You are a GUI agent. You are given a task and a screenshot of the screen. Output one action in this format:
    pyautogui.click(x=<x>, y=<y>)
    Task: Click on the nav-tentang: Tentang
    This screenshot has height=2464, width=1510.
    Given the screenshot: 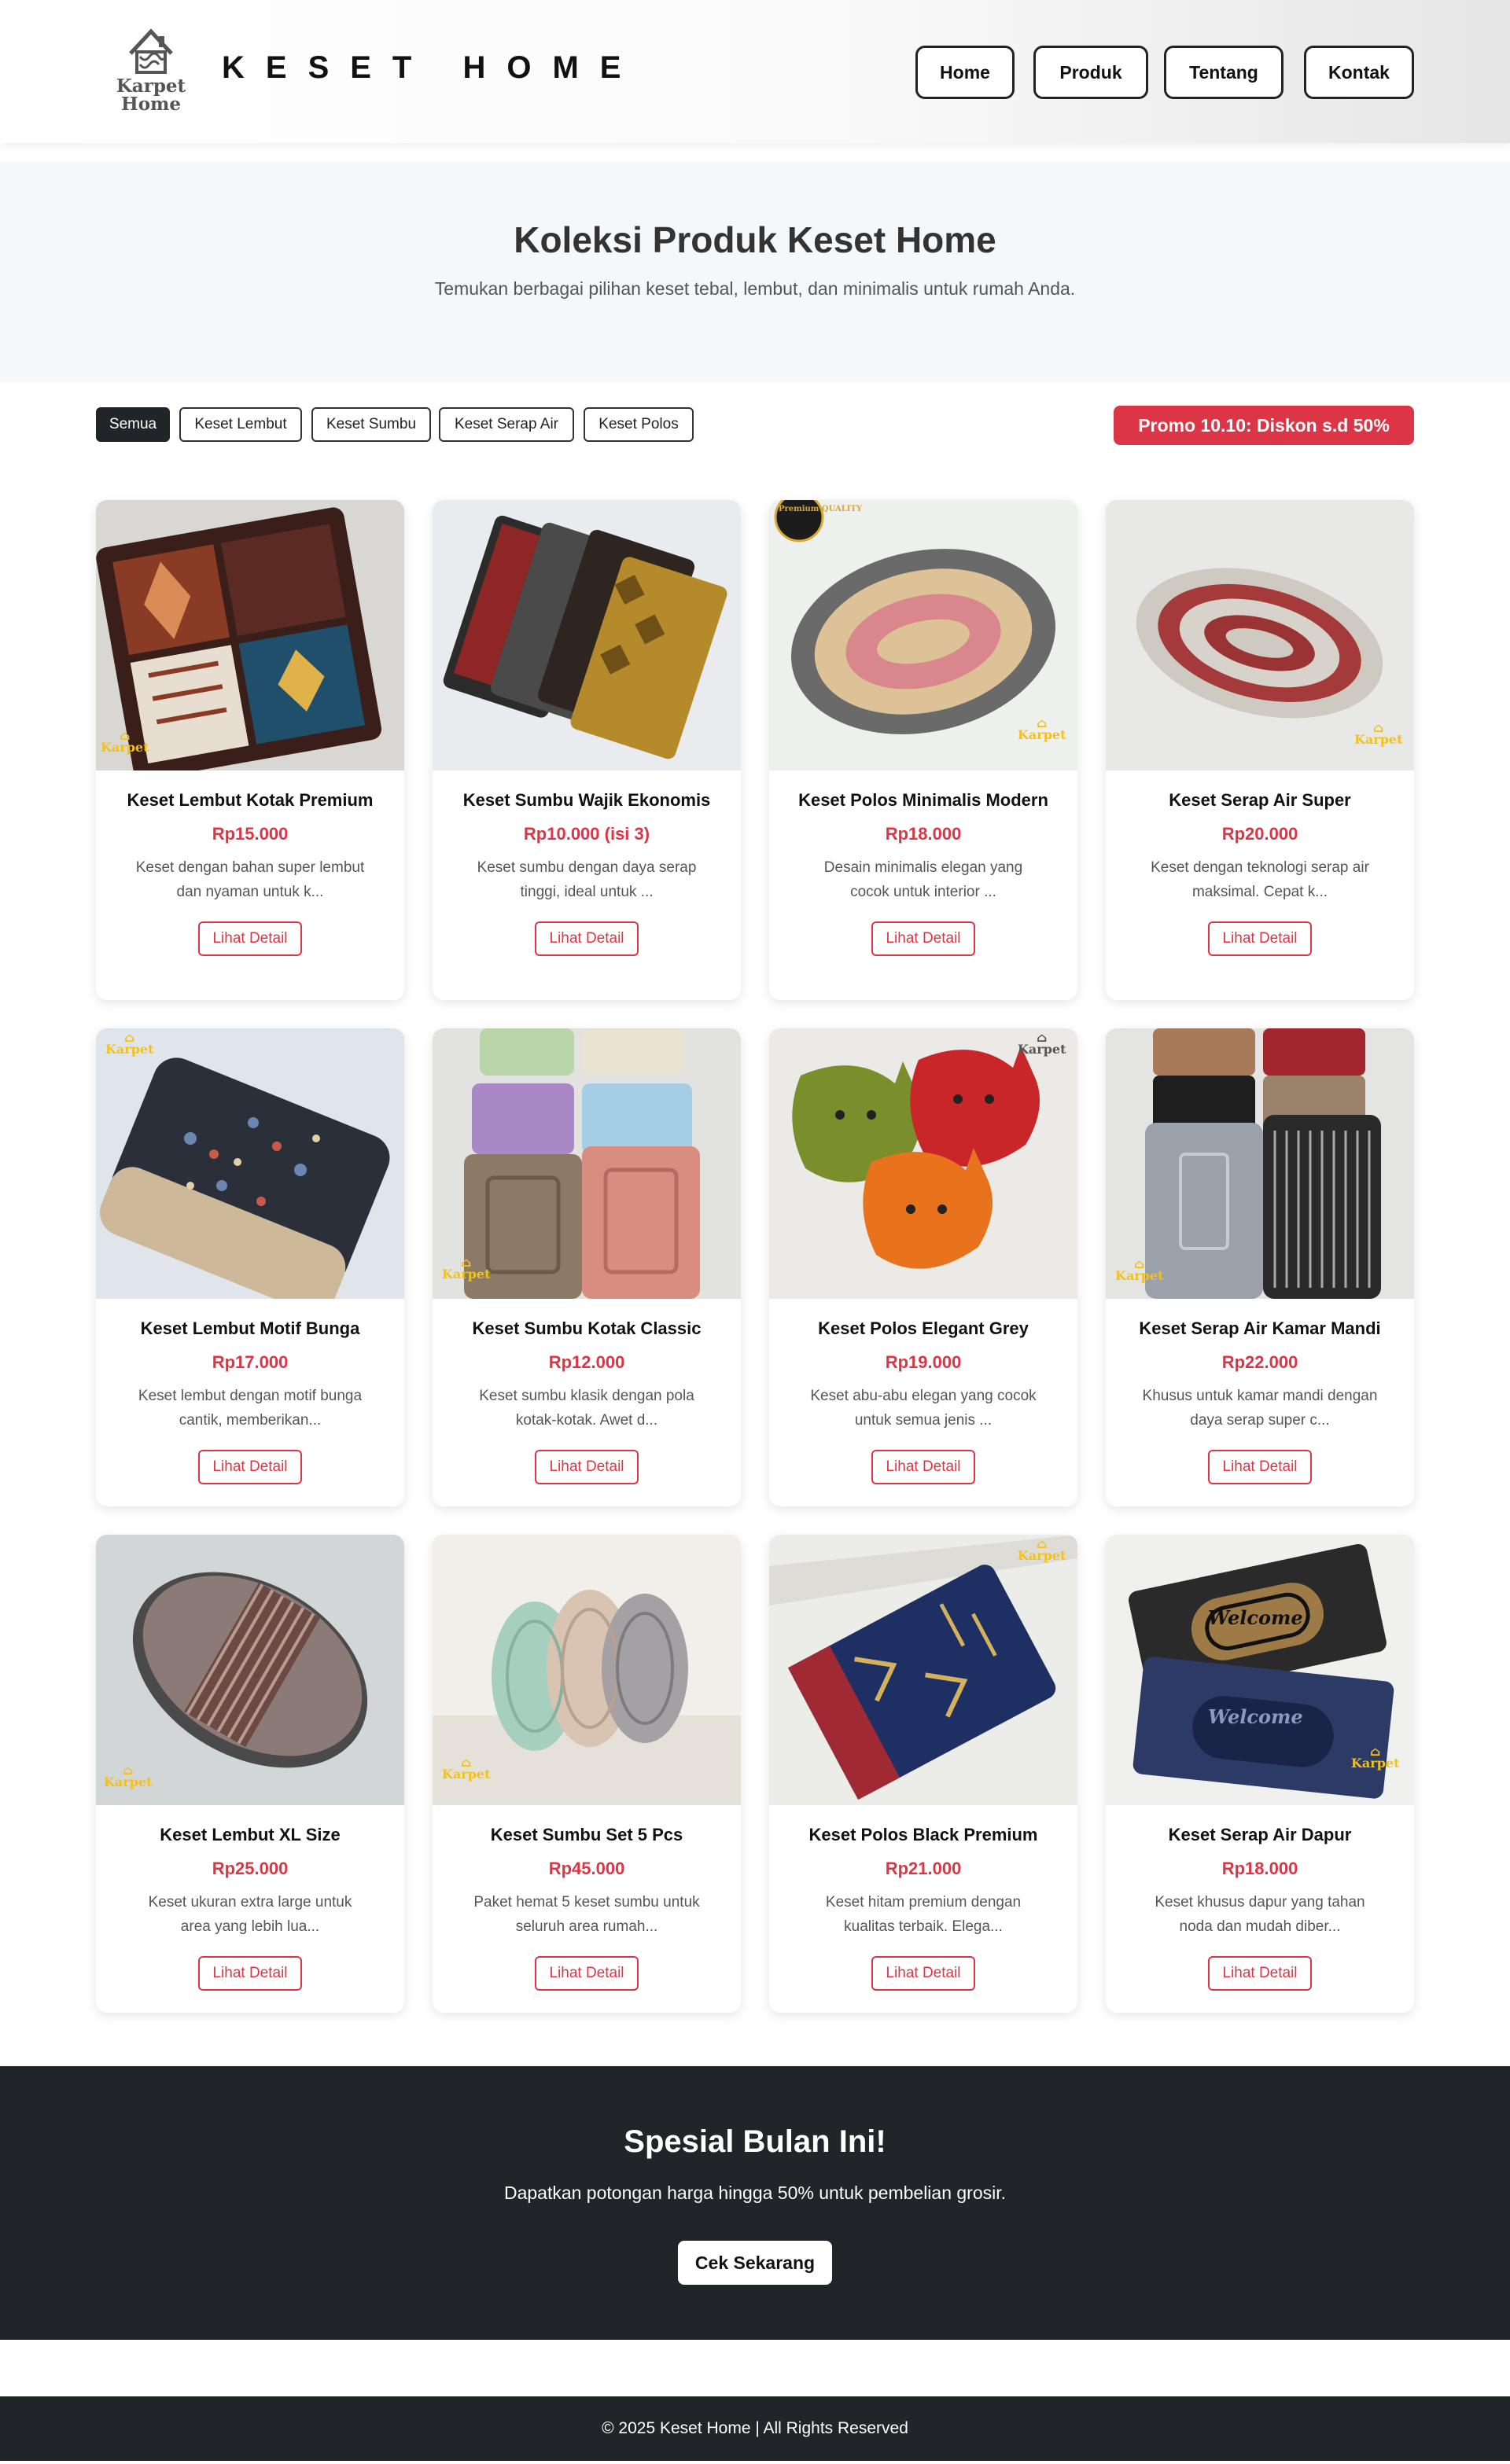 What is the action you would take?
    pyautogui.click(x=1224, y=72)
    